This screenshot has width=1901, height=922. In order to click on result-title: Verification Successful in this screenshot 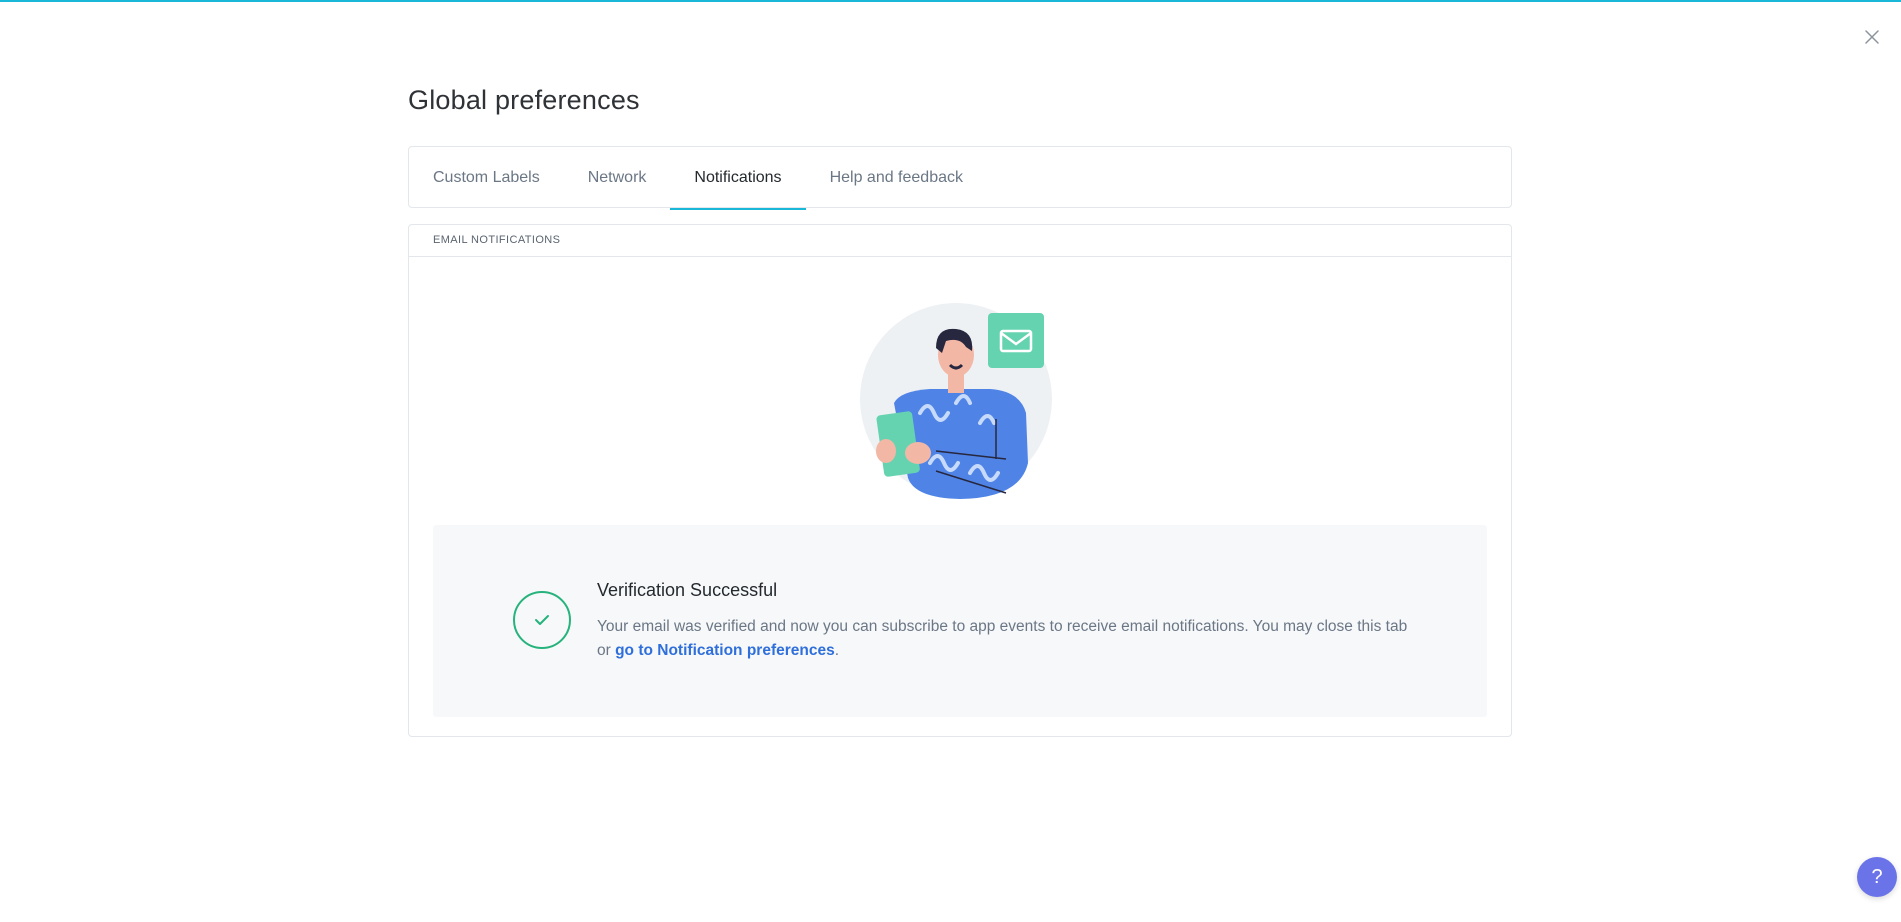, I will do `click(687, 590)`.